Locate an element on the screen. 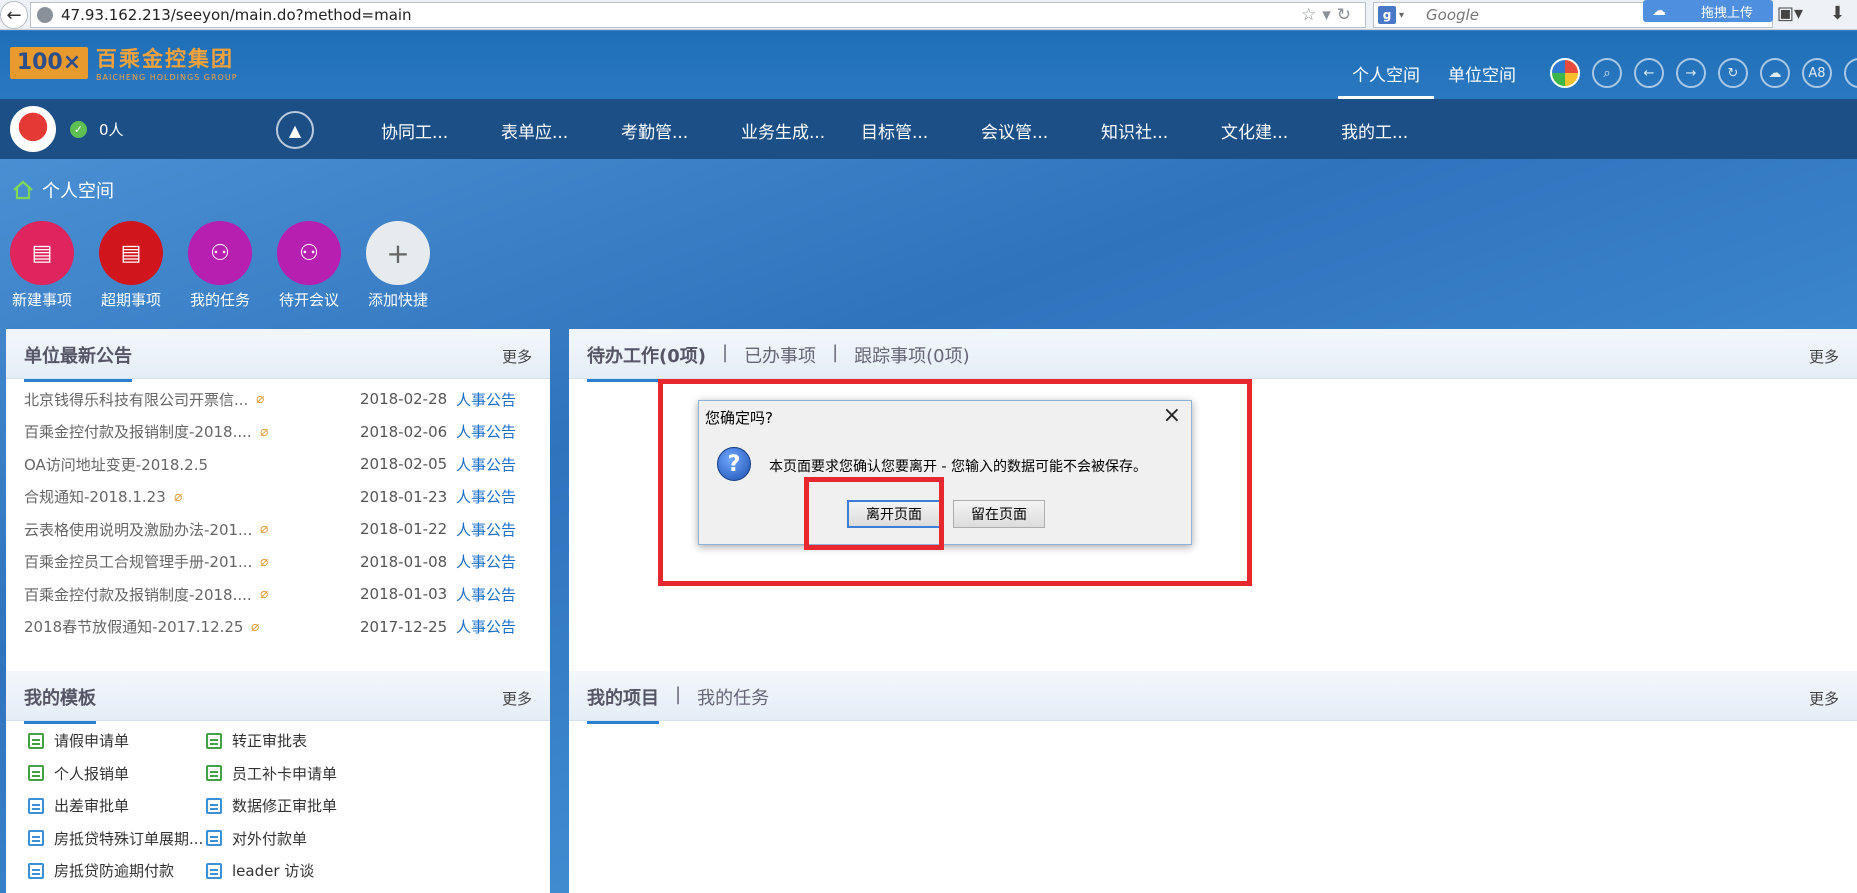 The width and height of the screenshot is (1857, 893). template-label: 个人报销单 is located at coordinates (91, 773).